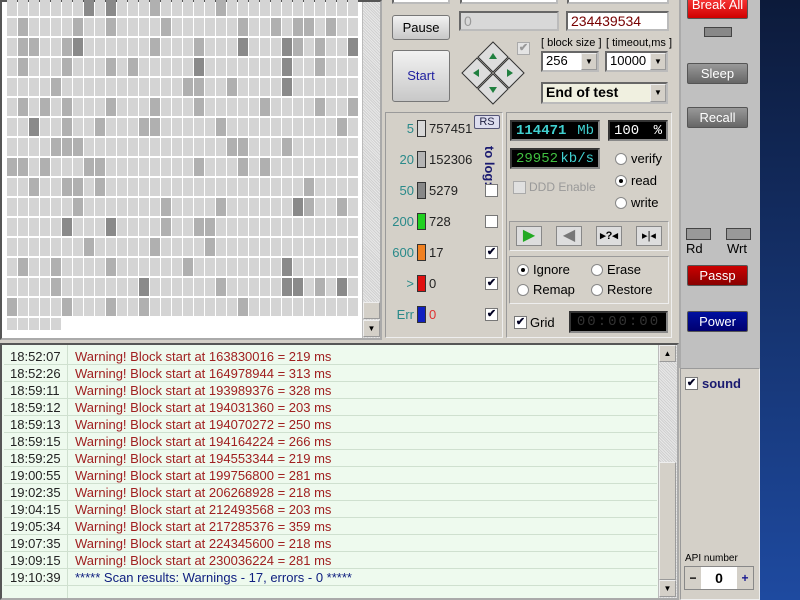 This screenshot has width=800, height=600. What do you see at coordinates (529, 236) in the screenshot?
I see `play-icon: ▶` at bounding box center [529, 236].